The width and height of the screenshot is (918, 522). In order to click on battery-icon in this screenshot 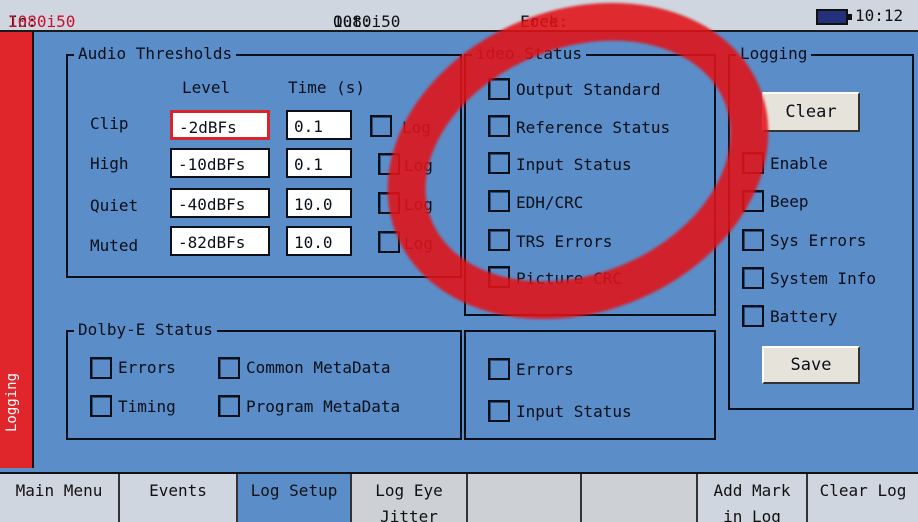, I will do `click(834, 17)`.